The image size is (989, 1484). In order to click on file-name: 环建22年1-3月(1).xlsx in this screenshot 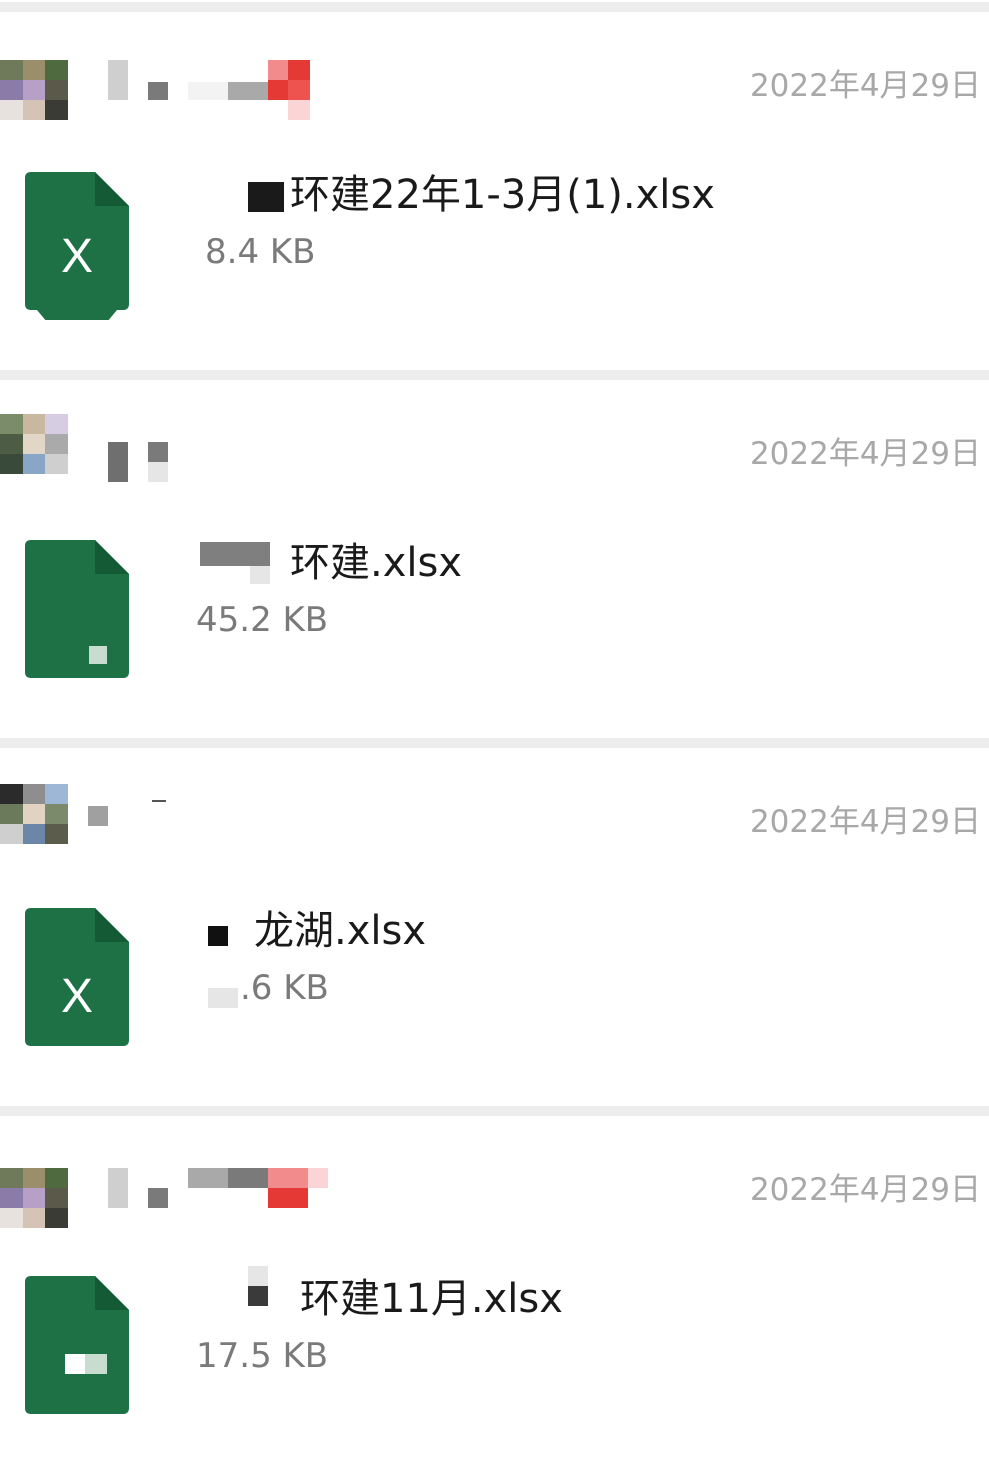, I will do `click(502, 191)`.